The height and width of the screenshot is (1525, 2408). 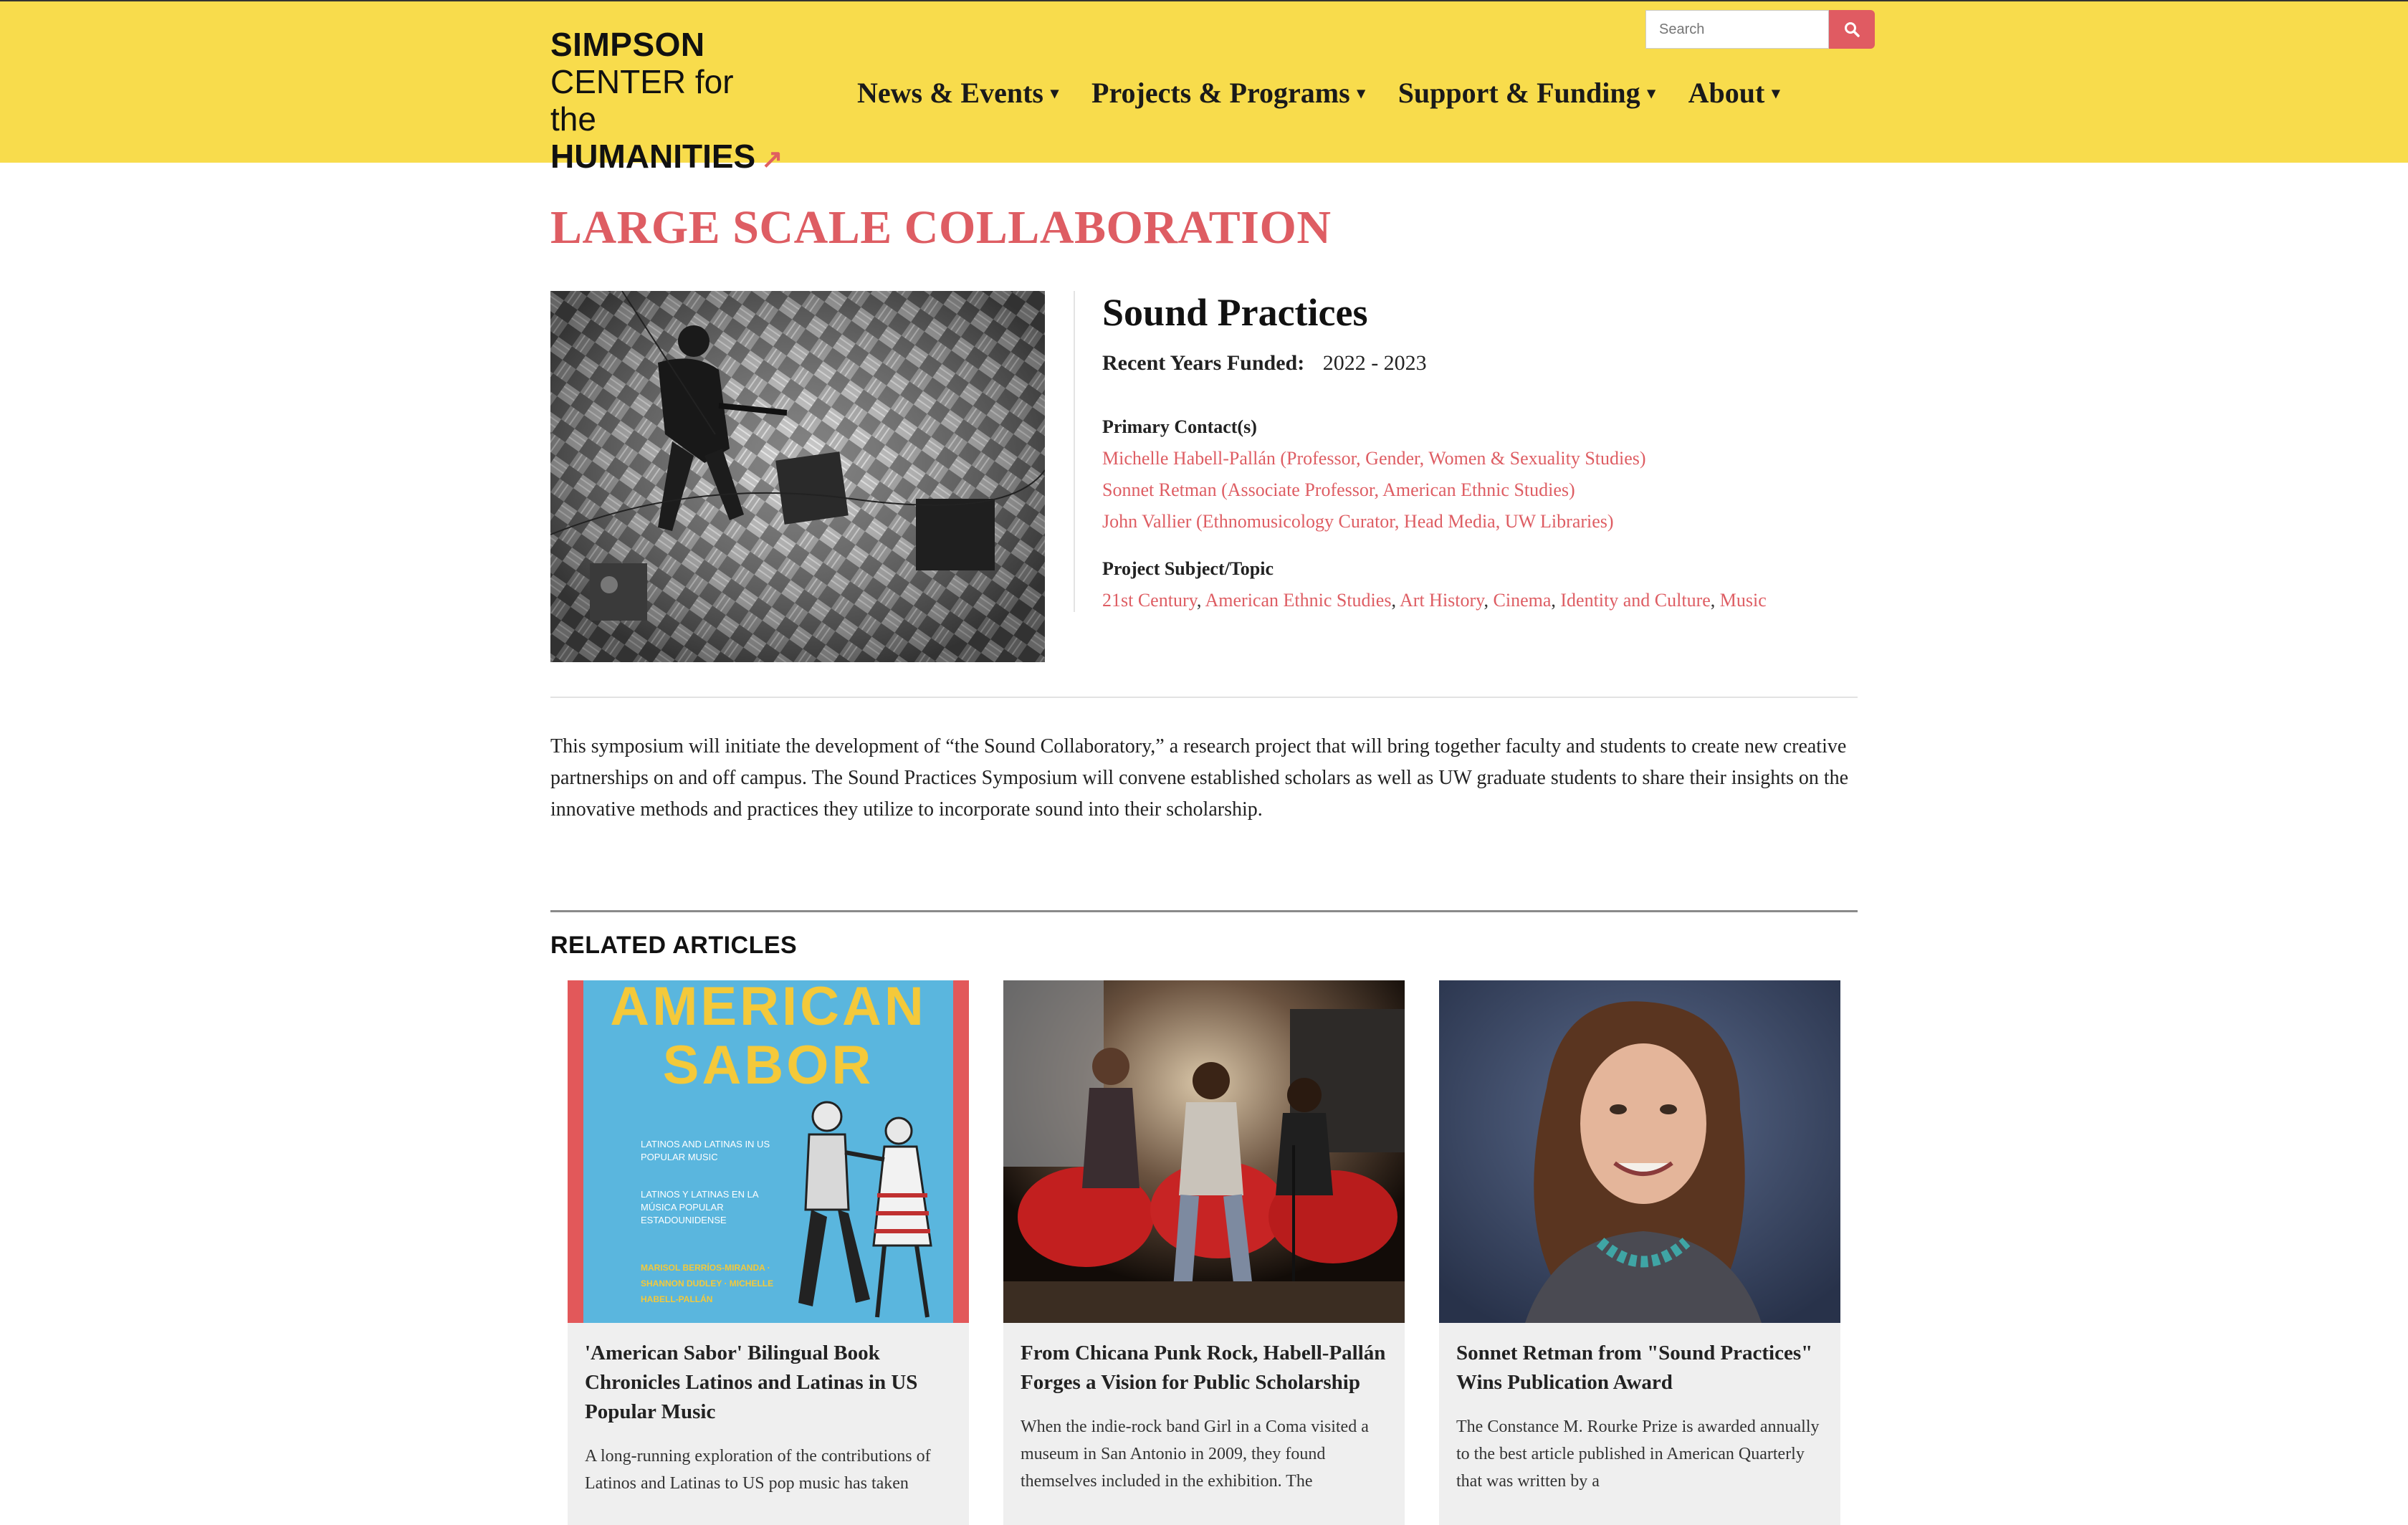 What do you see at coordinates (627, 45) in the screenshot?
I see `logo-line-1: SIMPSON` at bounding box center [627, 45].